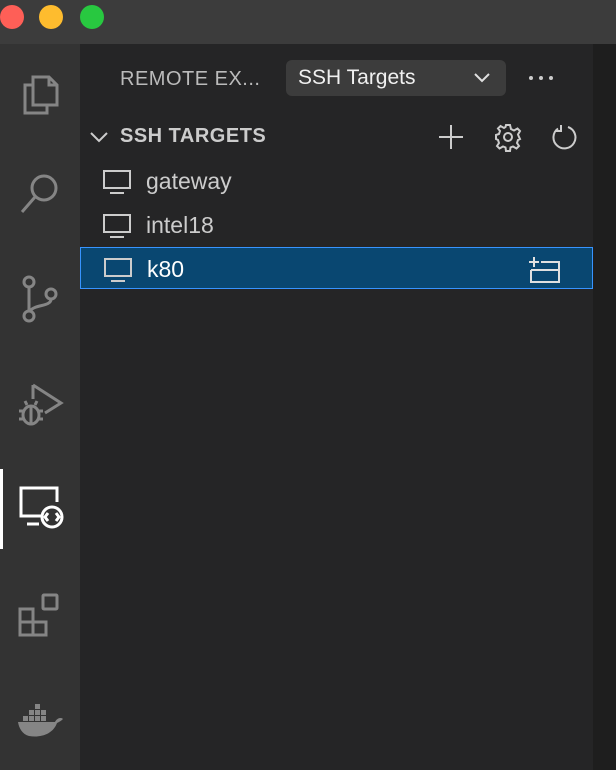 This screenshot has width=616, height=770. Describe the element at coordinates (189, 181) in the screenshot. I see `target-label: gateway` at that location.